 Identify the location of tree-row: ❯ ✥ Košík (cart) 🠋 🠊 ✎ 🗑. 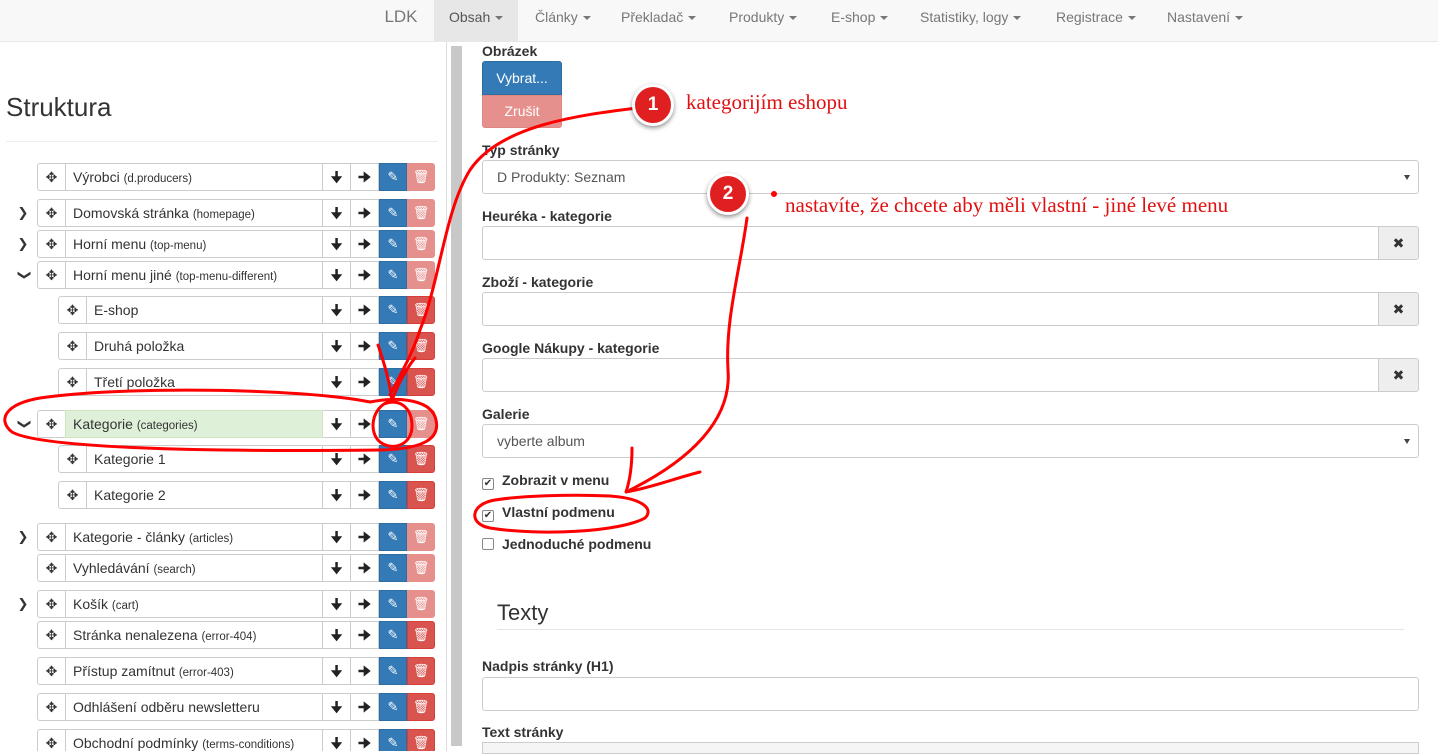
(226, 605).